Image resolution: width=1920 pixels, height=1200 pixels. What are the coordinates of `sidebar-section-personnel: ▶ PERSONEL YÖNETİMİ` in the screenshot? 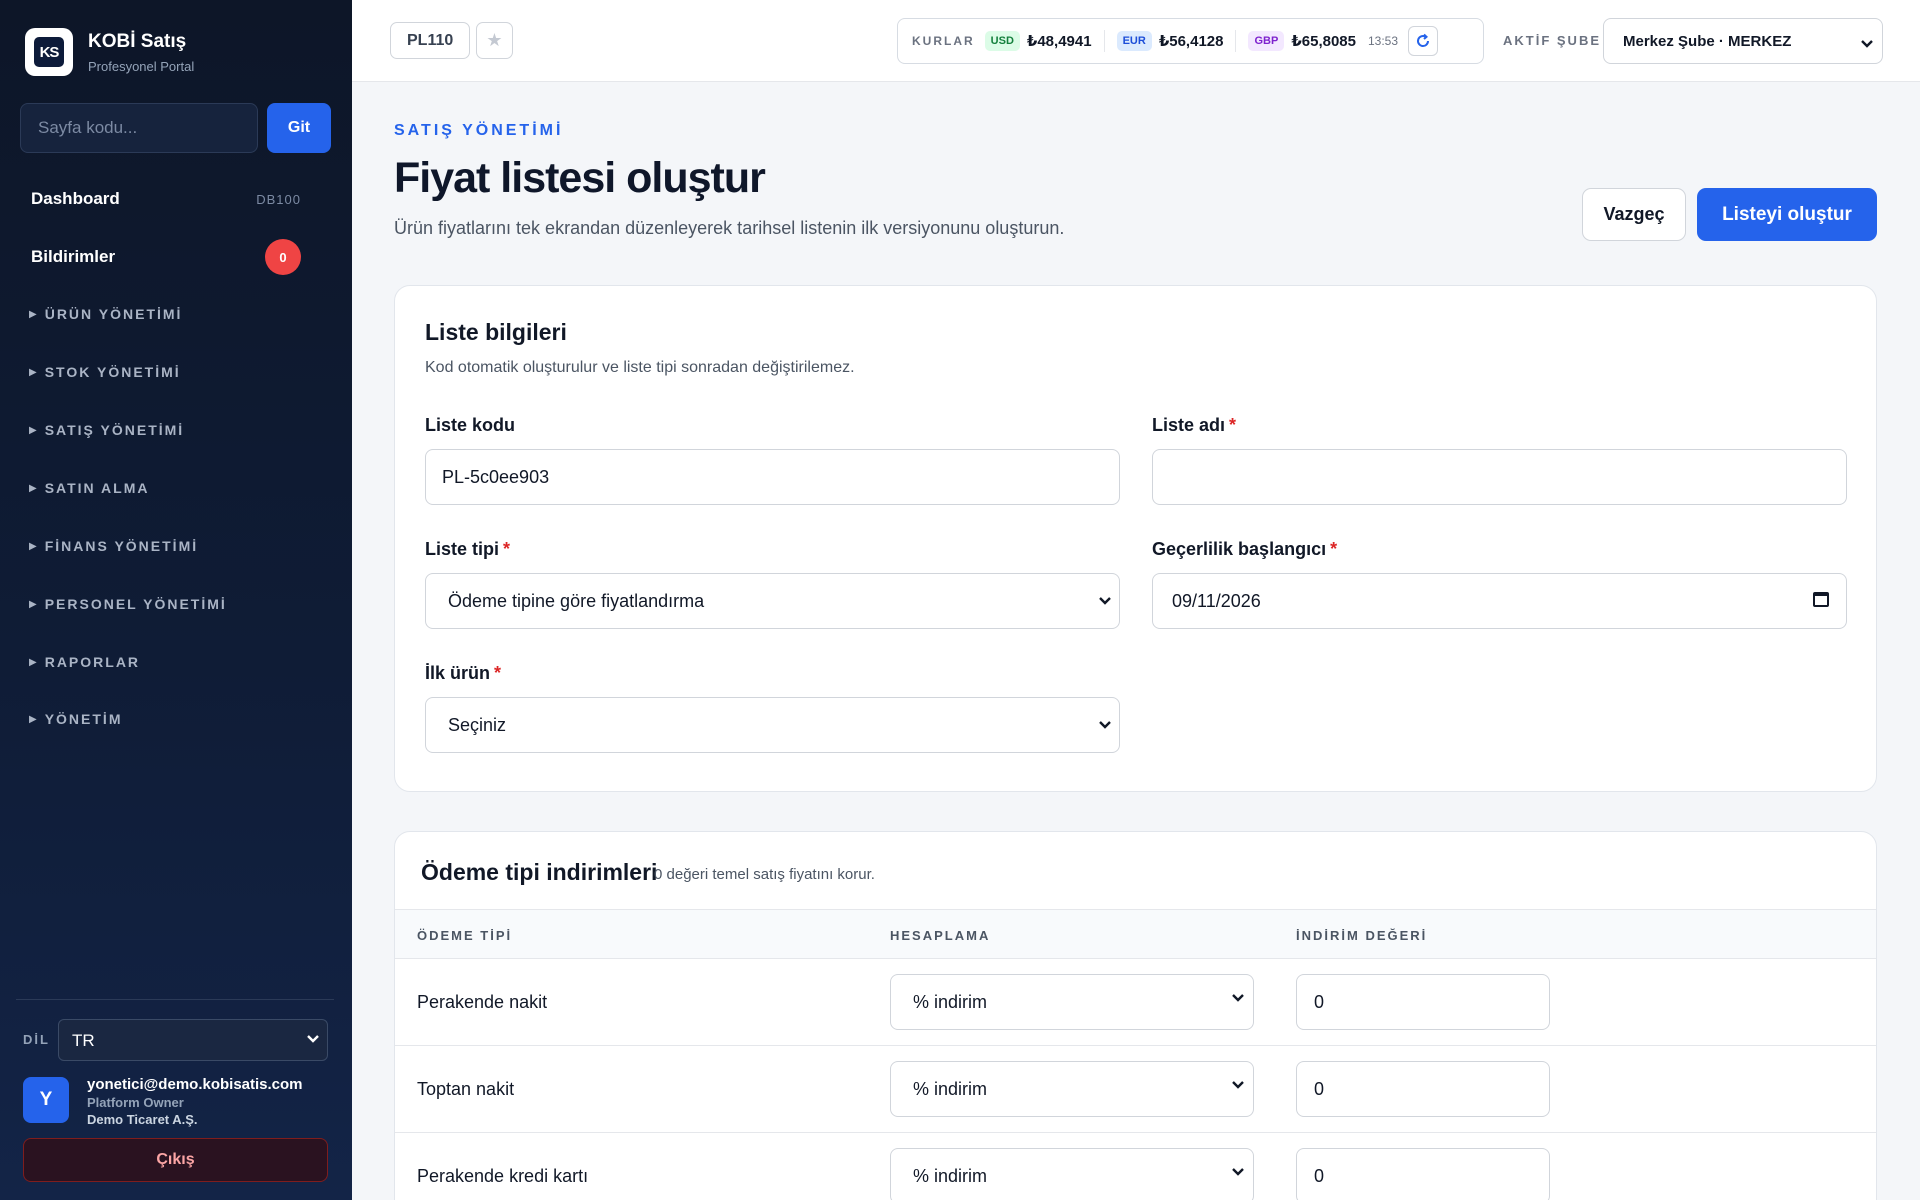 It's located at (128, 604).